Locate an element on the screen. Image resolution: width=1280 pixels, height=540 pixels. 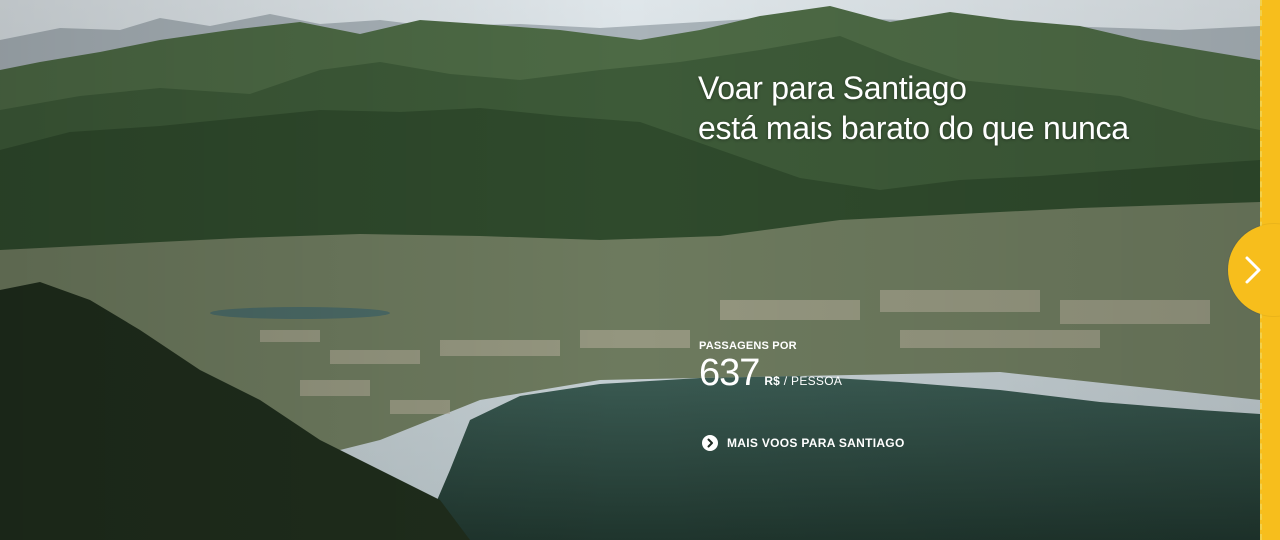
headline-line-1: Voar para Santiago is located at coordinates (832, 88).